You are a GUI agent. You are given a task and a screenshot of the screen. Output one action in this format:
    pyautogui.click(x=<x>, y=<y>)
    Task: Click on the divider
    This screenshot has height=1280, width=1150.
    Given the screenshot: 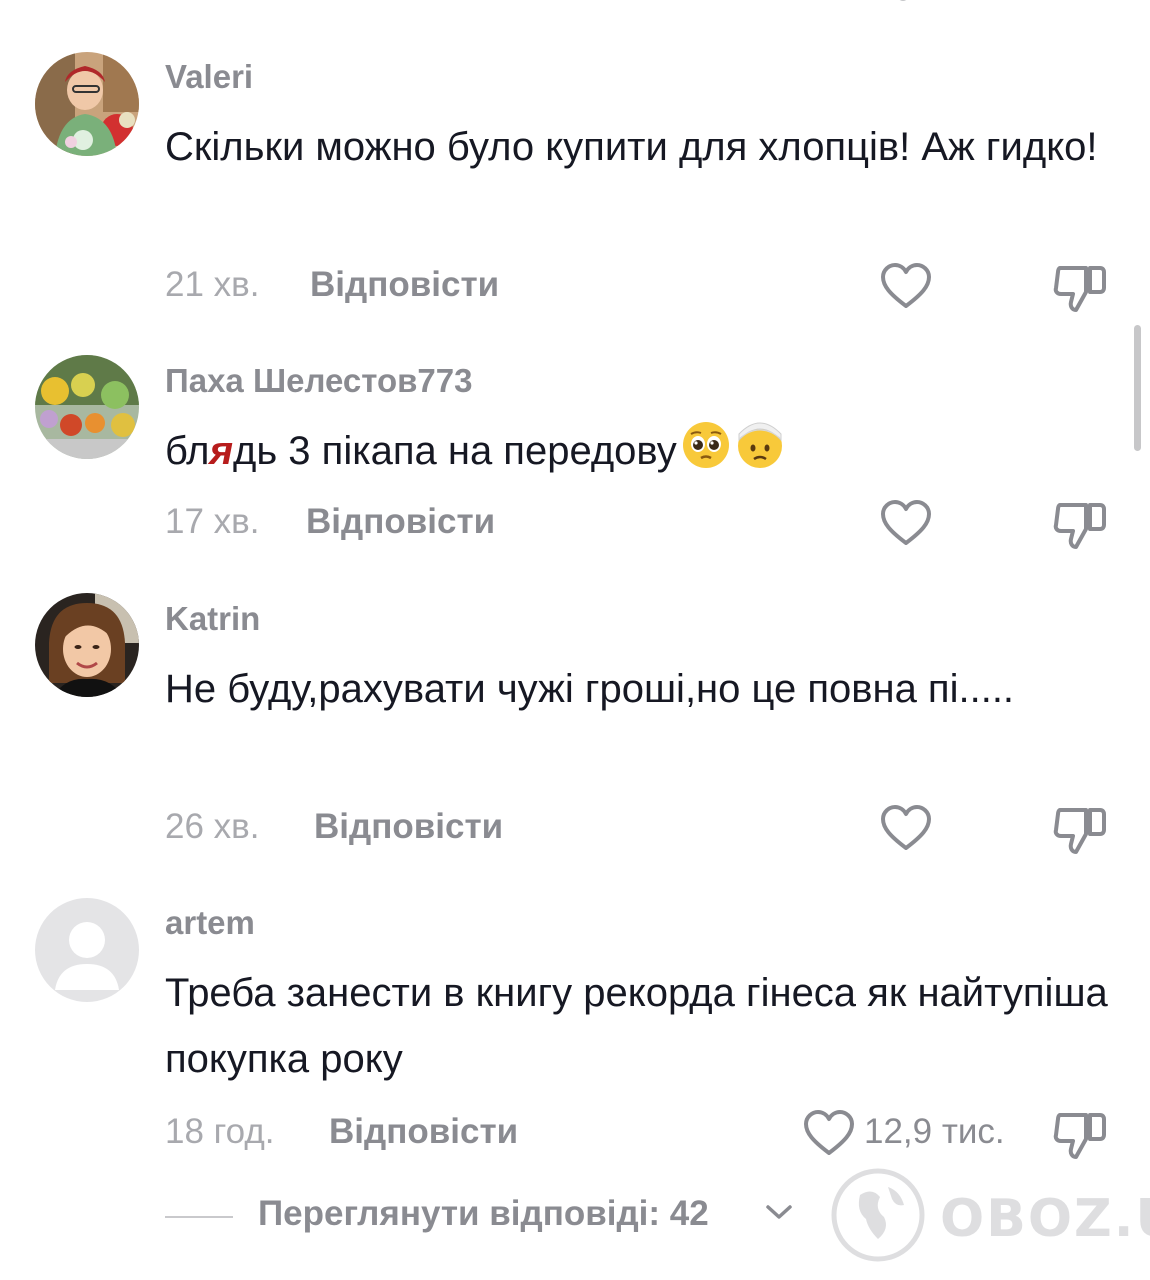 What is the action you would take?
    pyautogui.click(x=199, y=1217)
    